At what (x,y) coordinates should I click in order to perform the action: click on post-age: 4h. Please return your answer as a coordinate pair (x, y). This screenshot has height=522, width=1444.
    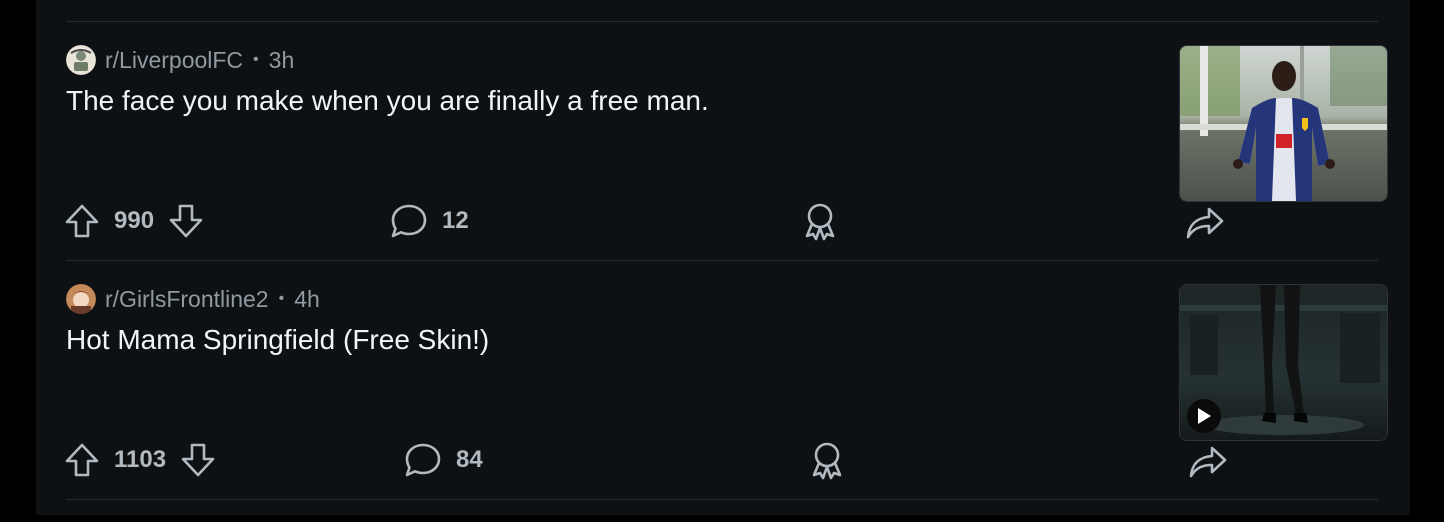
    Looking at the image, I should click on (307, 298).